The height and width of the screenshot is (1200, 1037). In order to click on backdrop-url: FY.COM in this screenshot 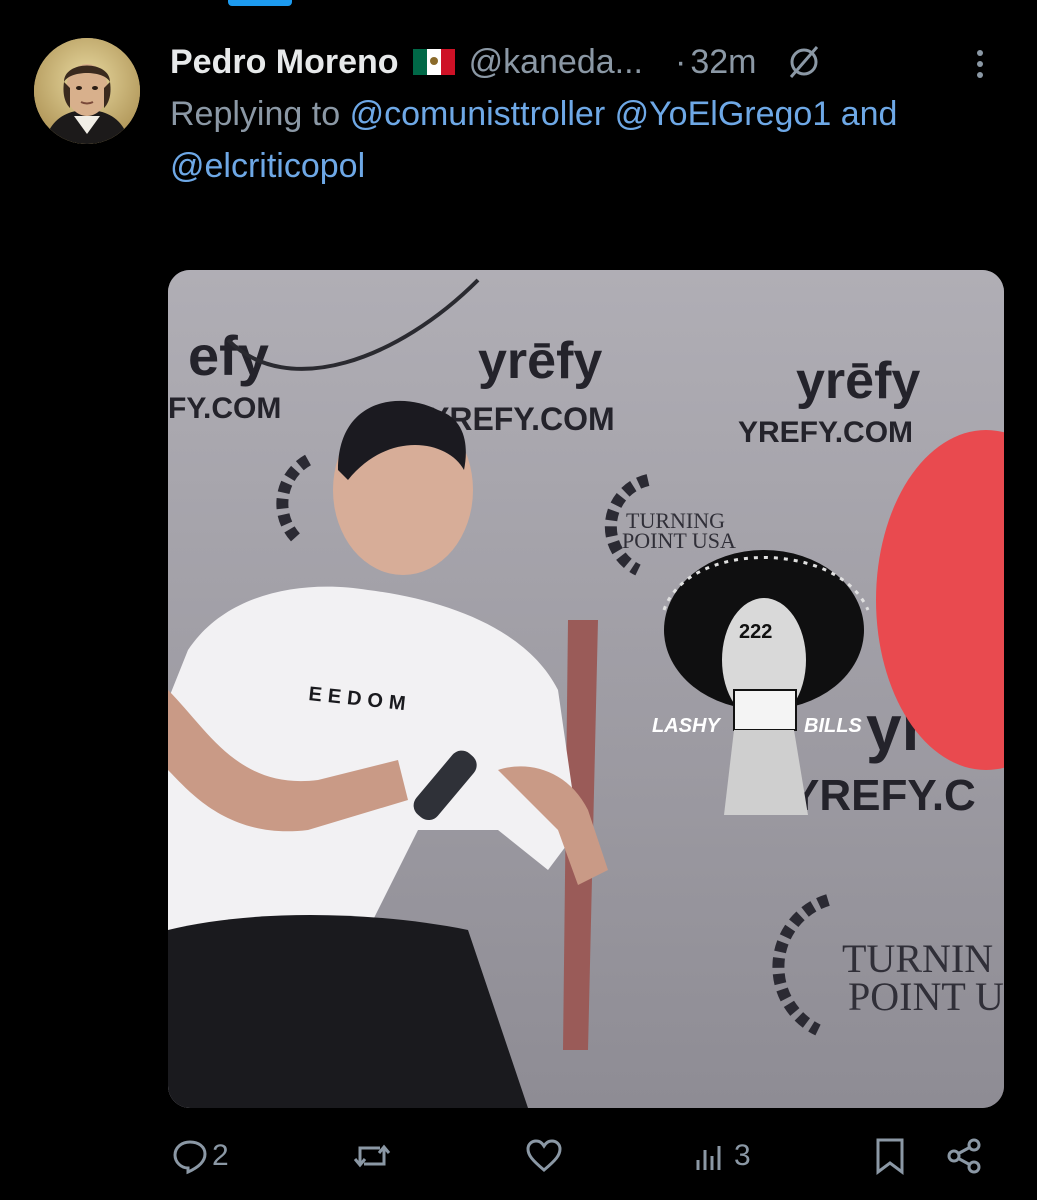, I will do `click(224, 408)`.